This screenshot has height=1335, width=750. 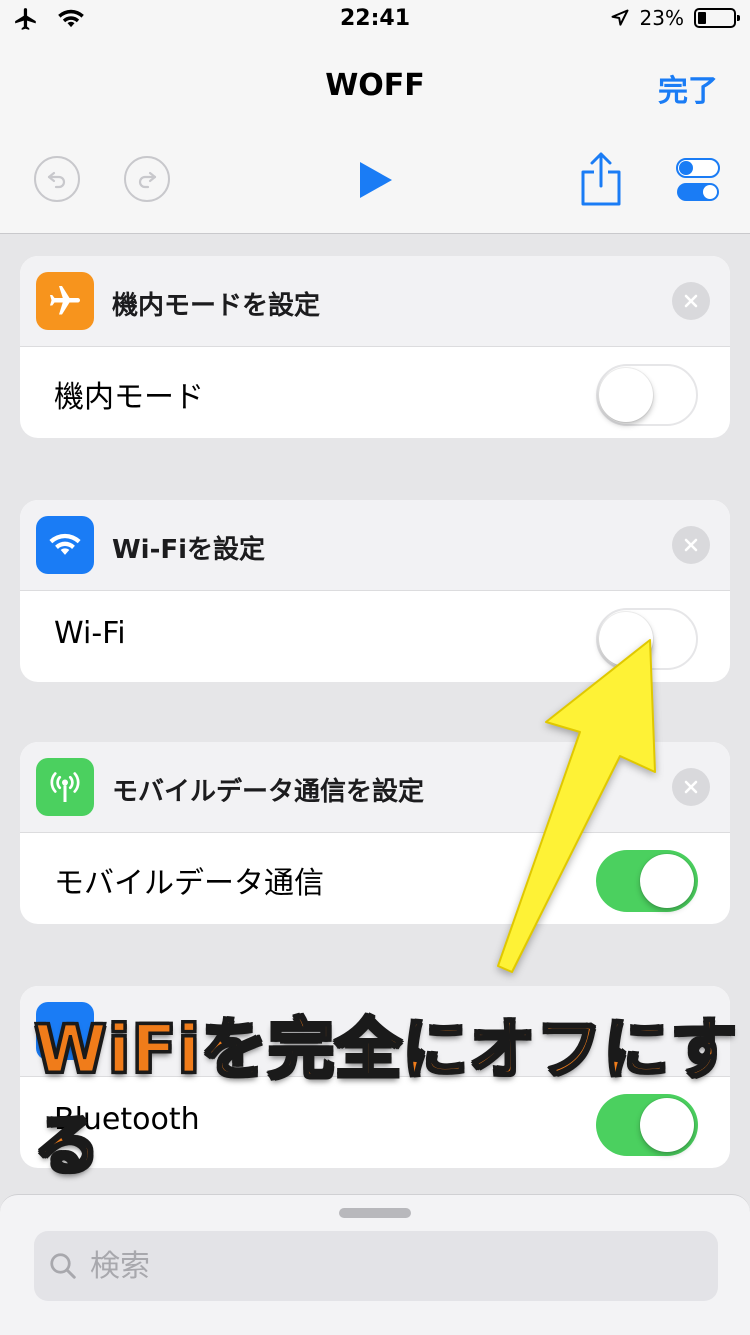 I want to click on card-header: 機内モードを設定, so click(x=375, y=301).